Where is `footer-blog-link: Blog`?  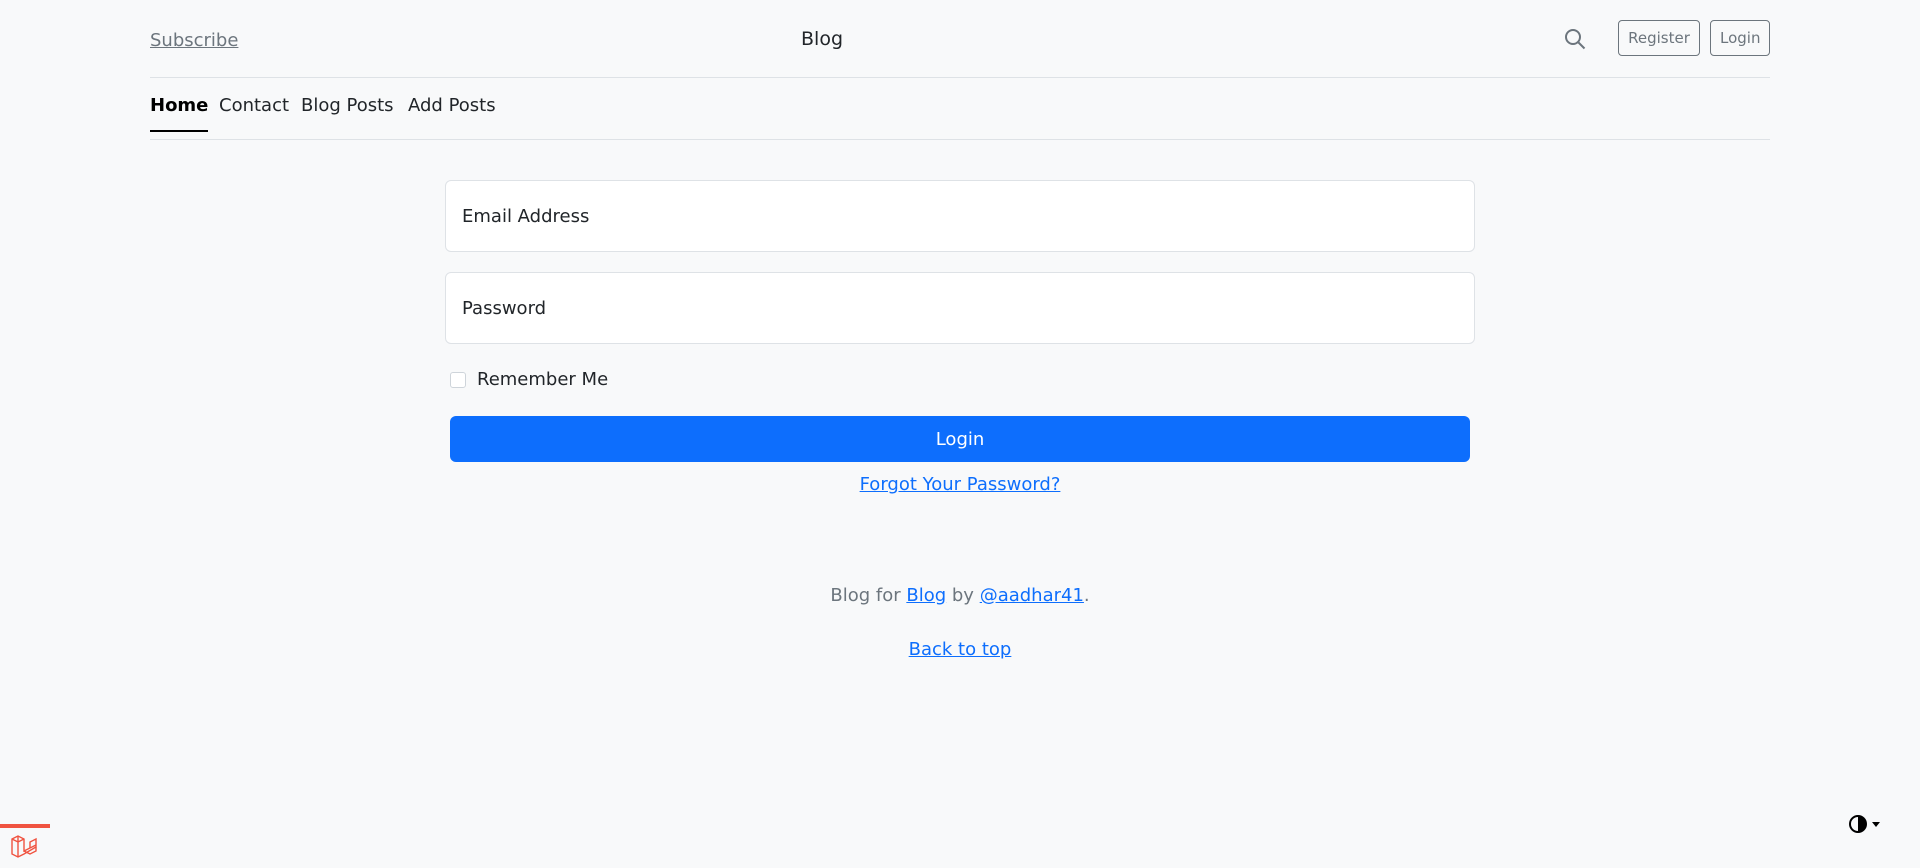 footer-blog-link: Blog is located at coordinates (926, 595).